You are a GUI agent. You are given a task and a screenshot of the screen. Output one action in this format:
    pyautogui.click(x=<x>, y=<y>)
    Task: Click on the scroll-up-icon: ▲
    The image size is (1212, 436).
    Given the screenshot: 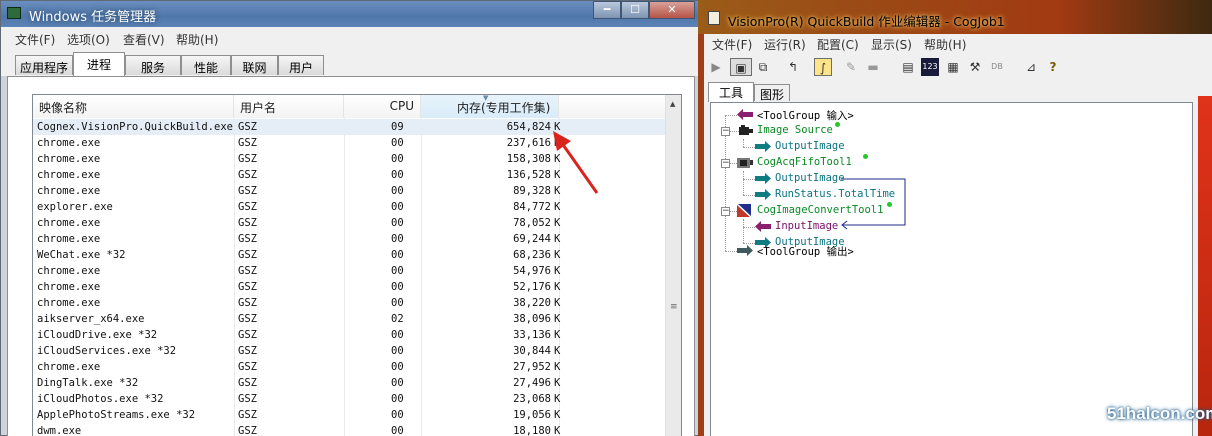 What is the action you would take?
    pyautogui.click(x=672, y=104)
    